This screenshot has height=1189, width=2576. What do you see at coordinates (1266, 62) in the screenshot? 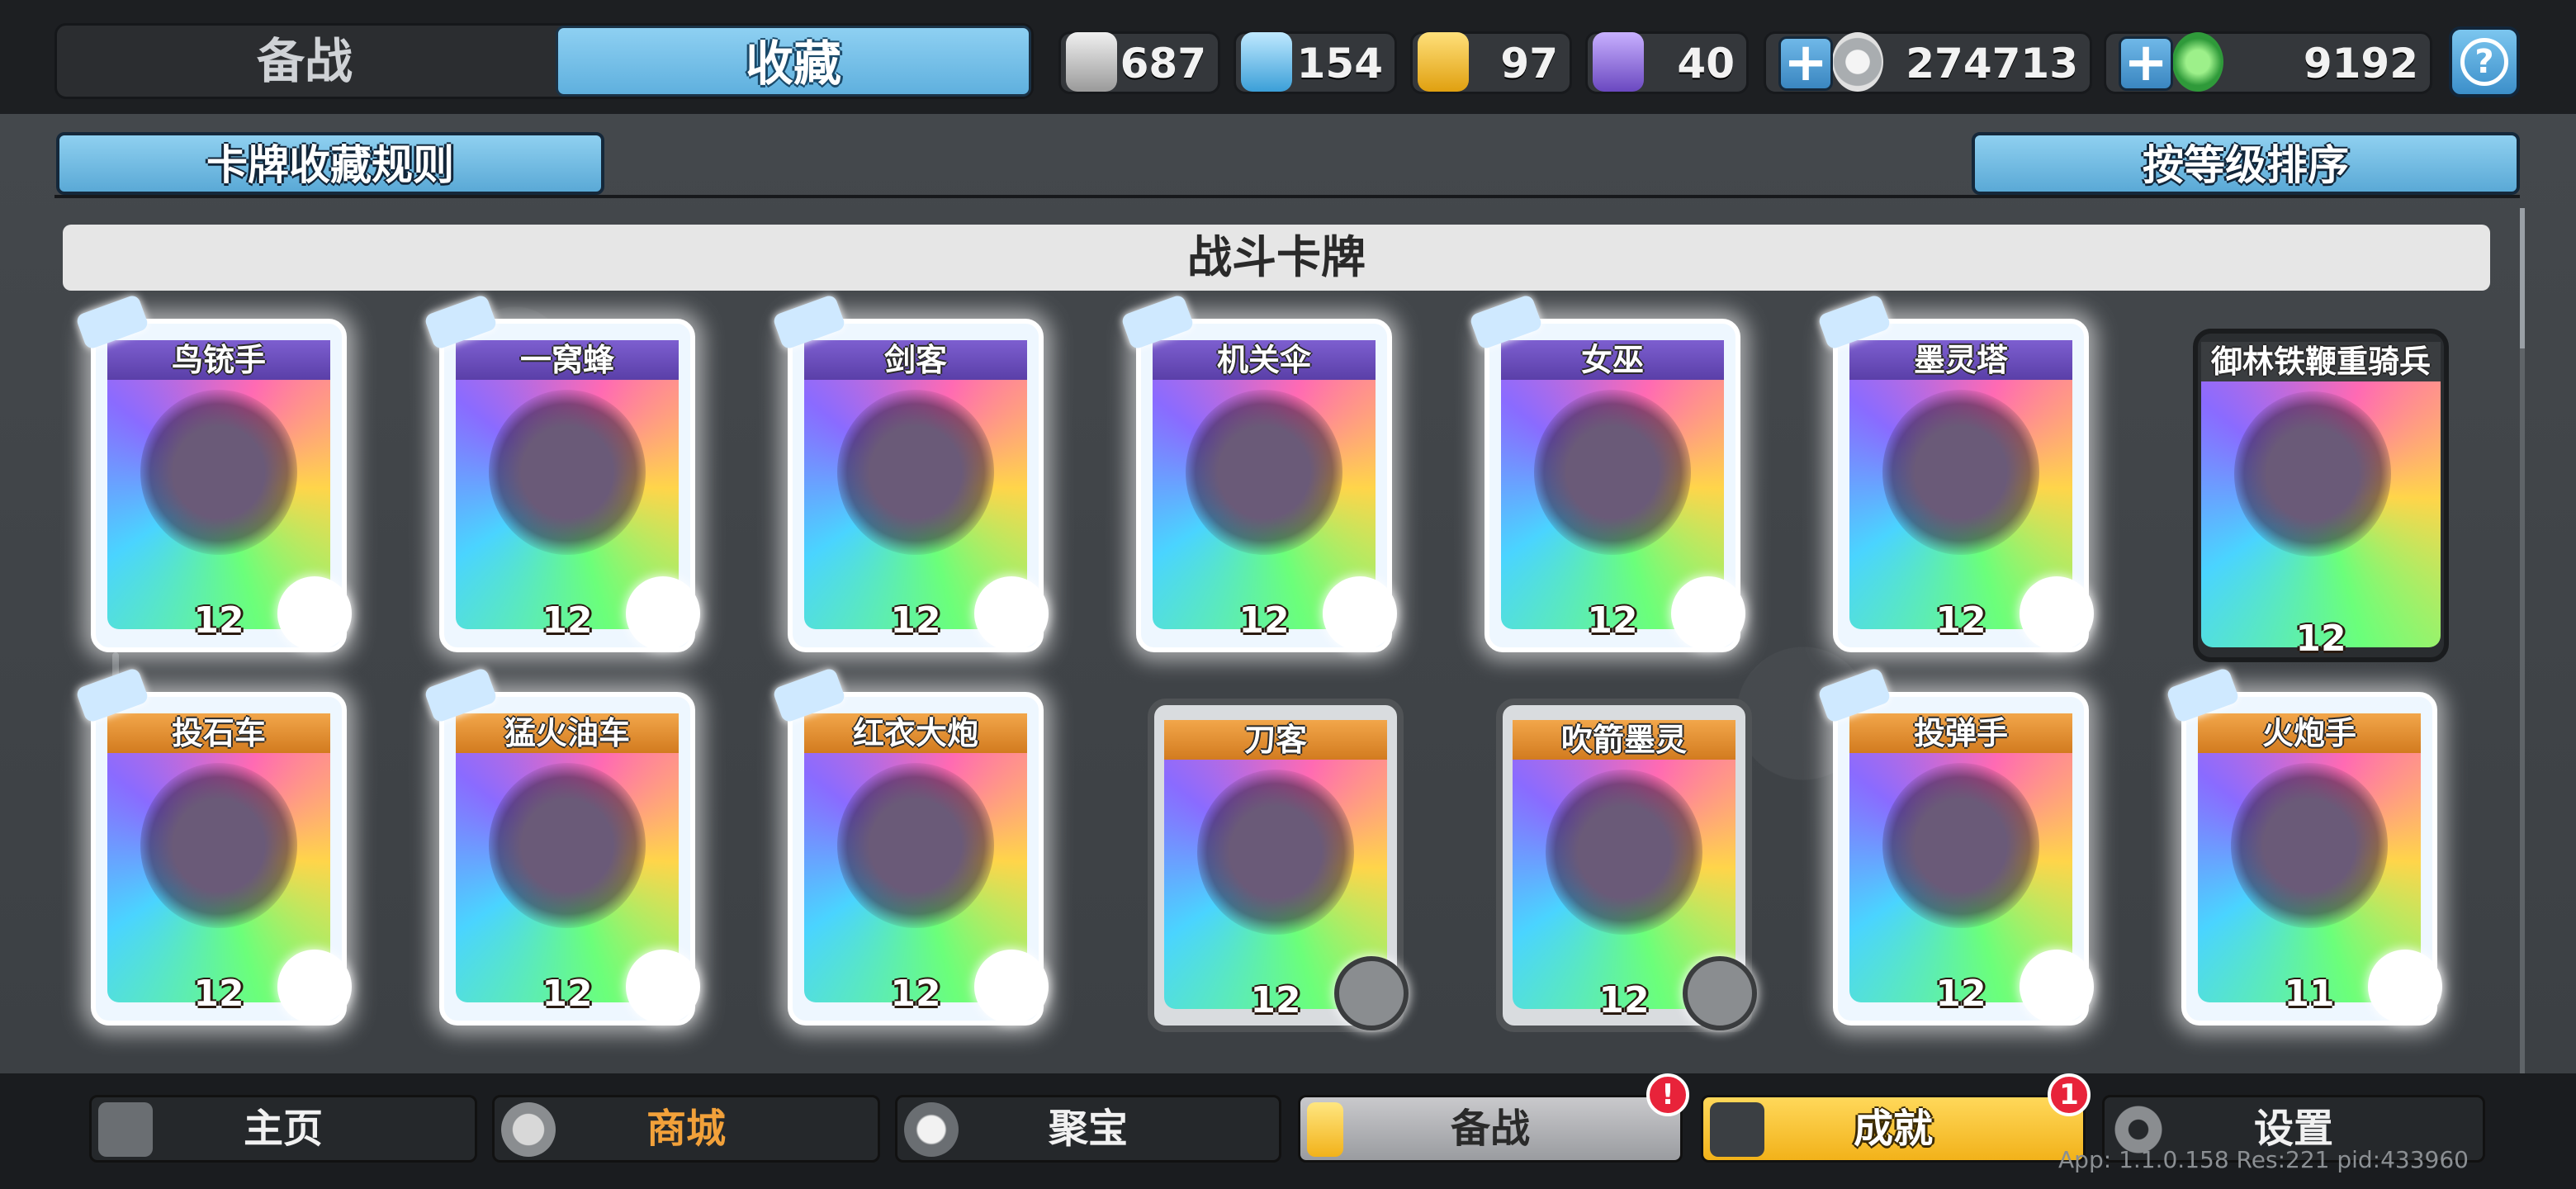
I see `blue-crystal-icon` at bounding box center [1266, 62].